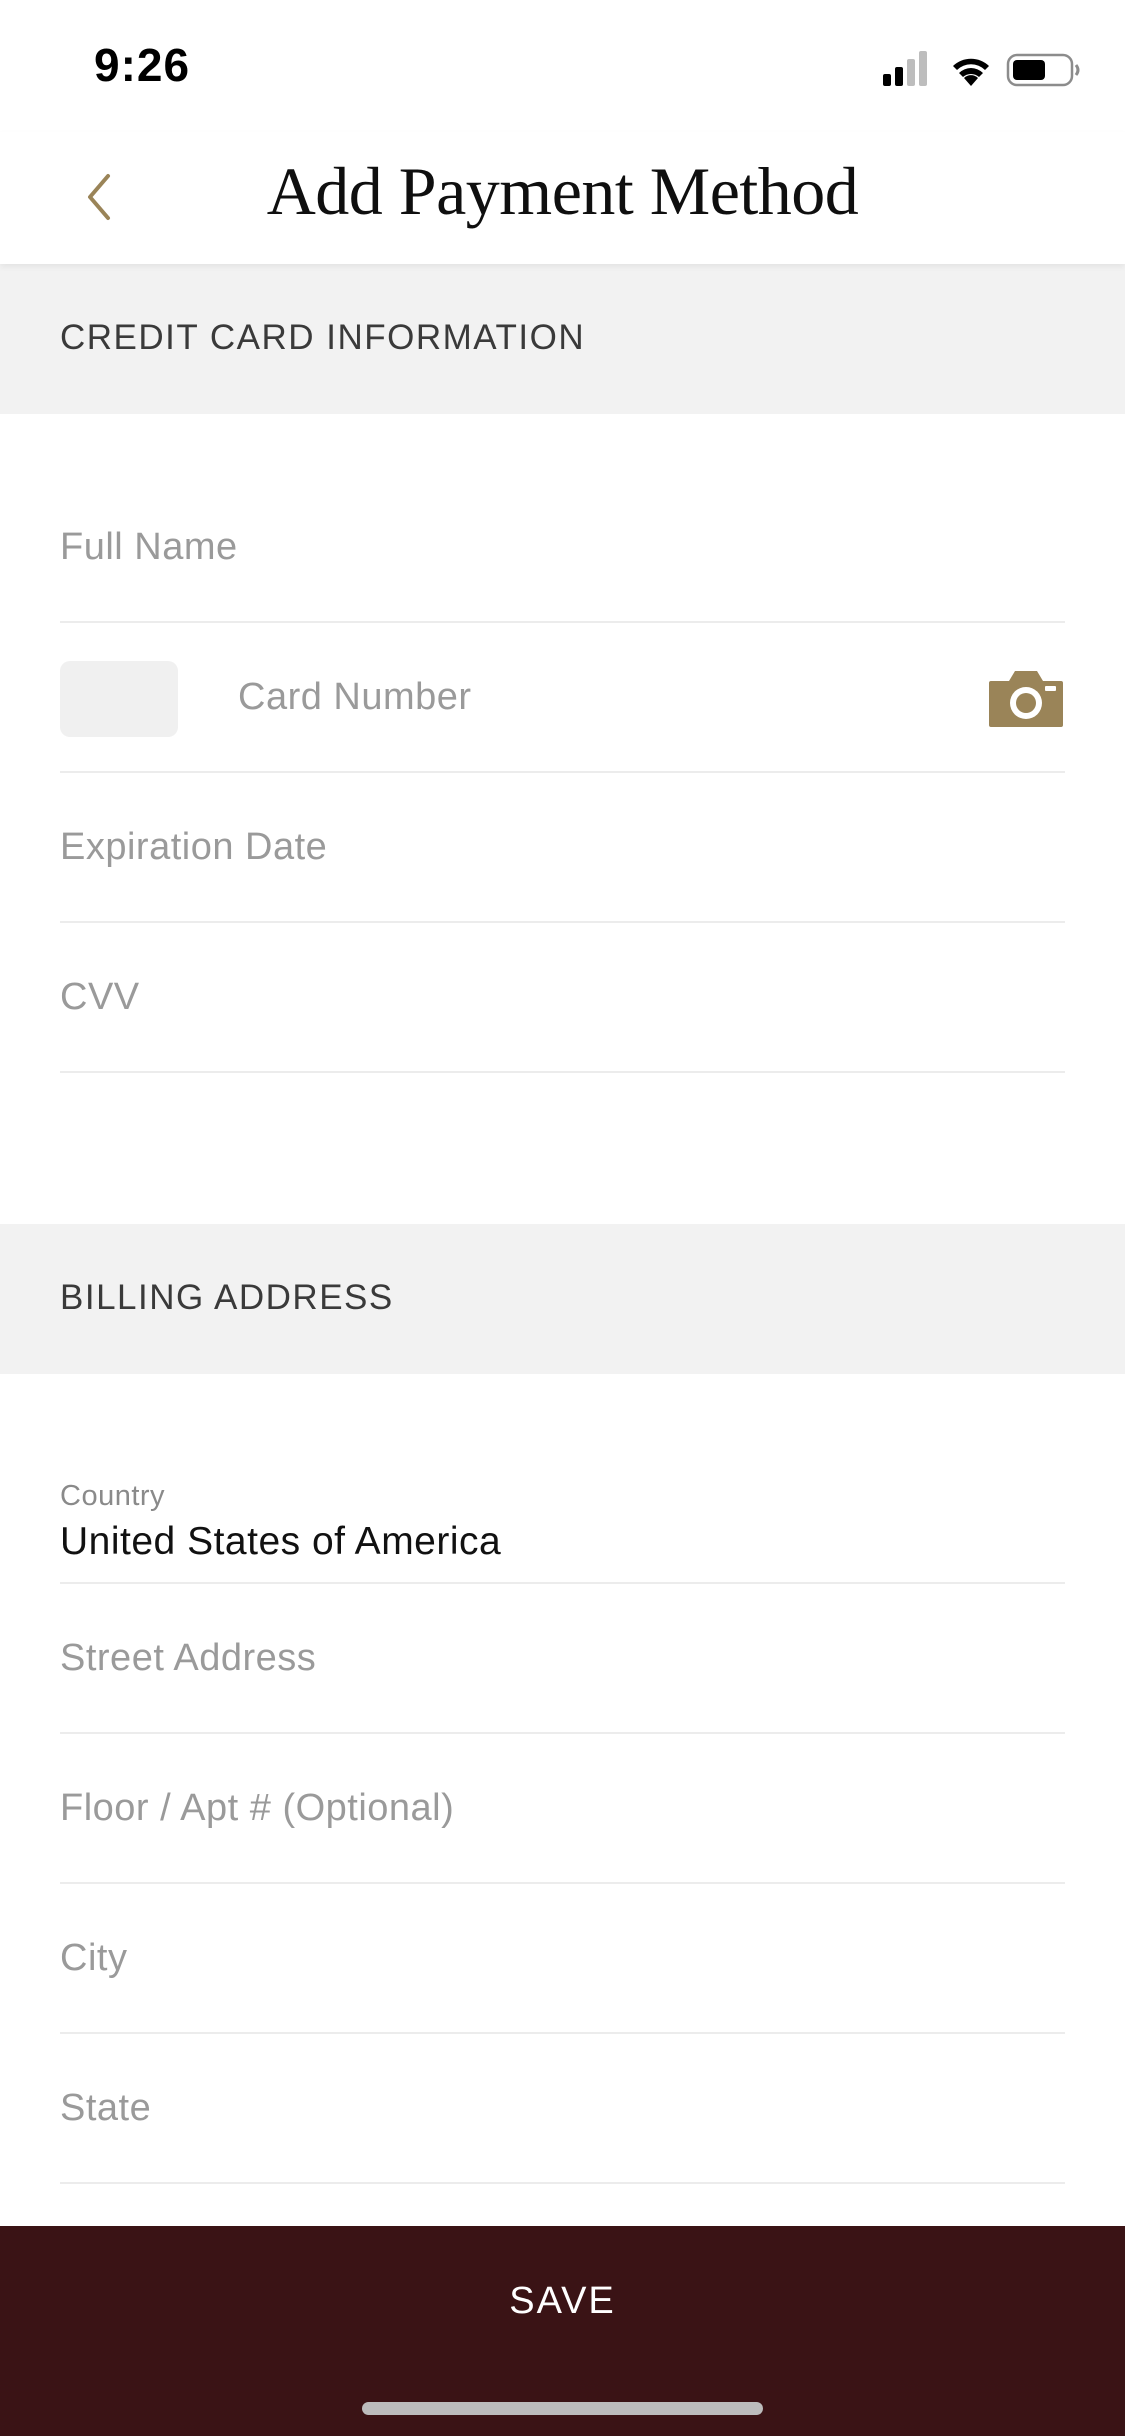 The height and width of the screenshot is (2436, 1125). I want to click on status-icons, so click(983, 69).